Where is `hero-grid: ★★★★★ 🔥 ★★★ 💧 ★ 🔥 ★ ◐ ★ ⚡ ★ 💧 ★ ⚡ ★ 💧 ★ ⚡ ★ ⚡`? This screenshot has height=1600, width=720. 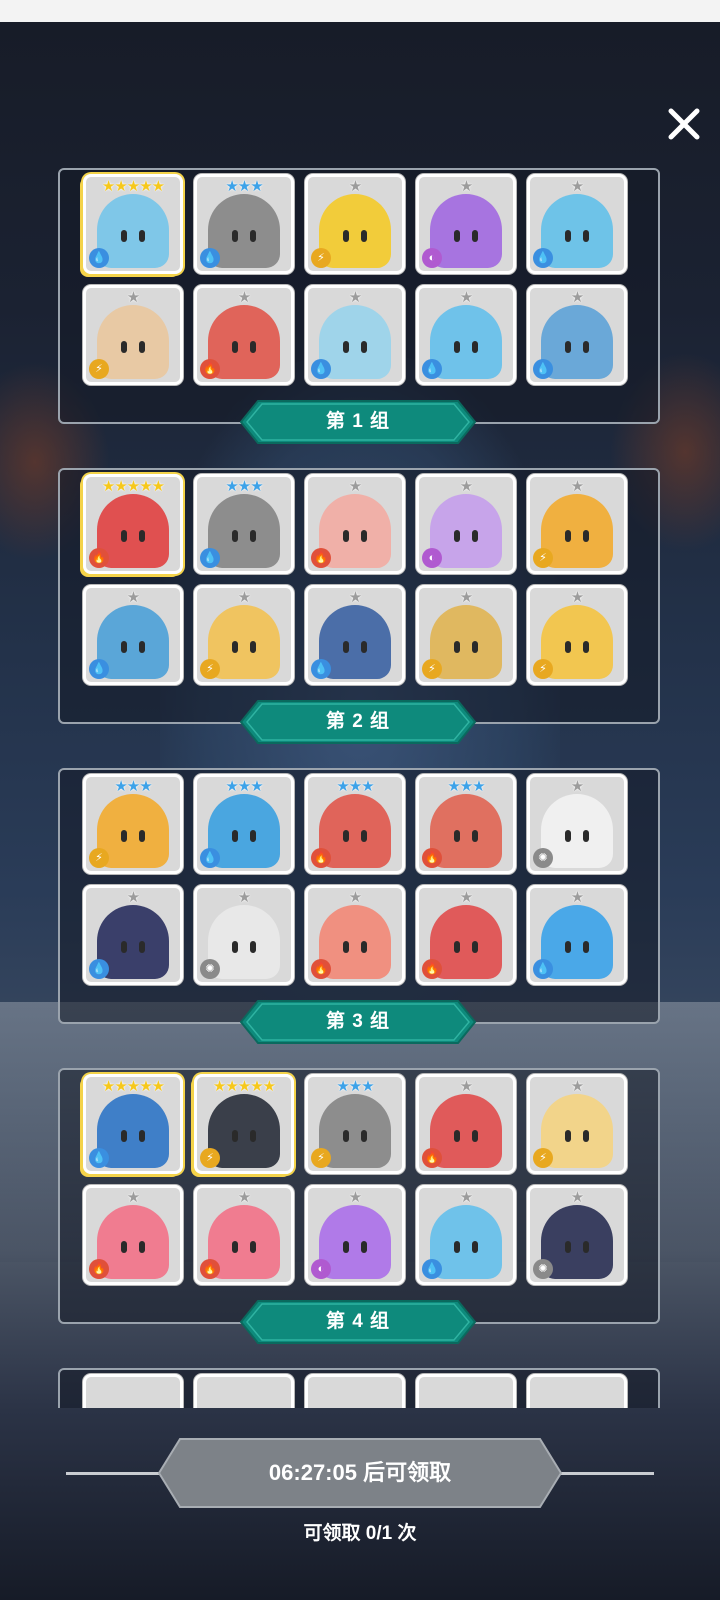 hero-grid: ★★★★★ 🔥 ★★★ 💧 ★ 🔥 ★ ◐ ★ ⚡ ★ 💧 ★ ⚡ ★ 💧 ★ ⚡ ★ ⚡ is located at coordinates (360, 584).